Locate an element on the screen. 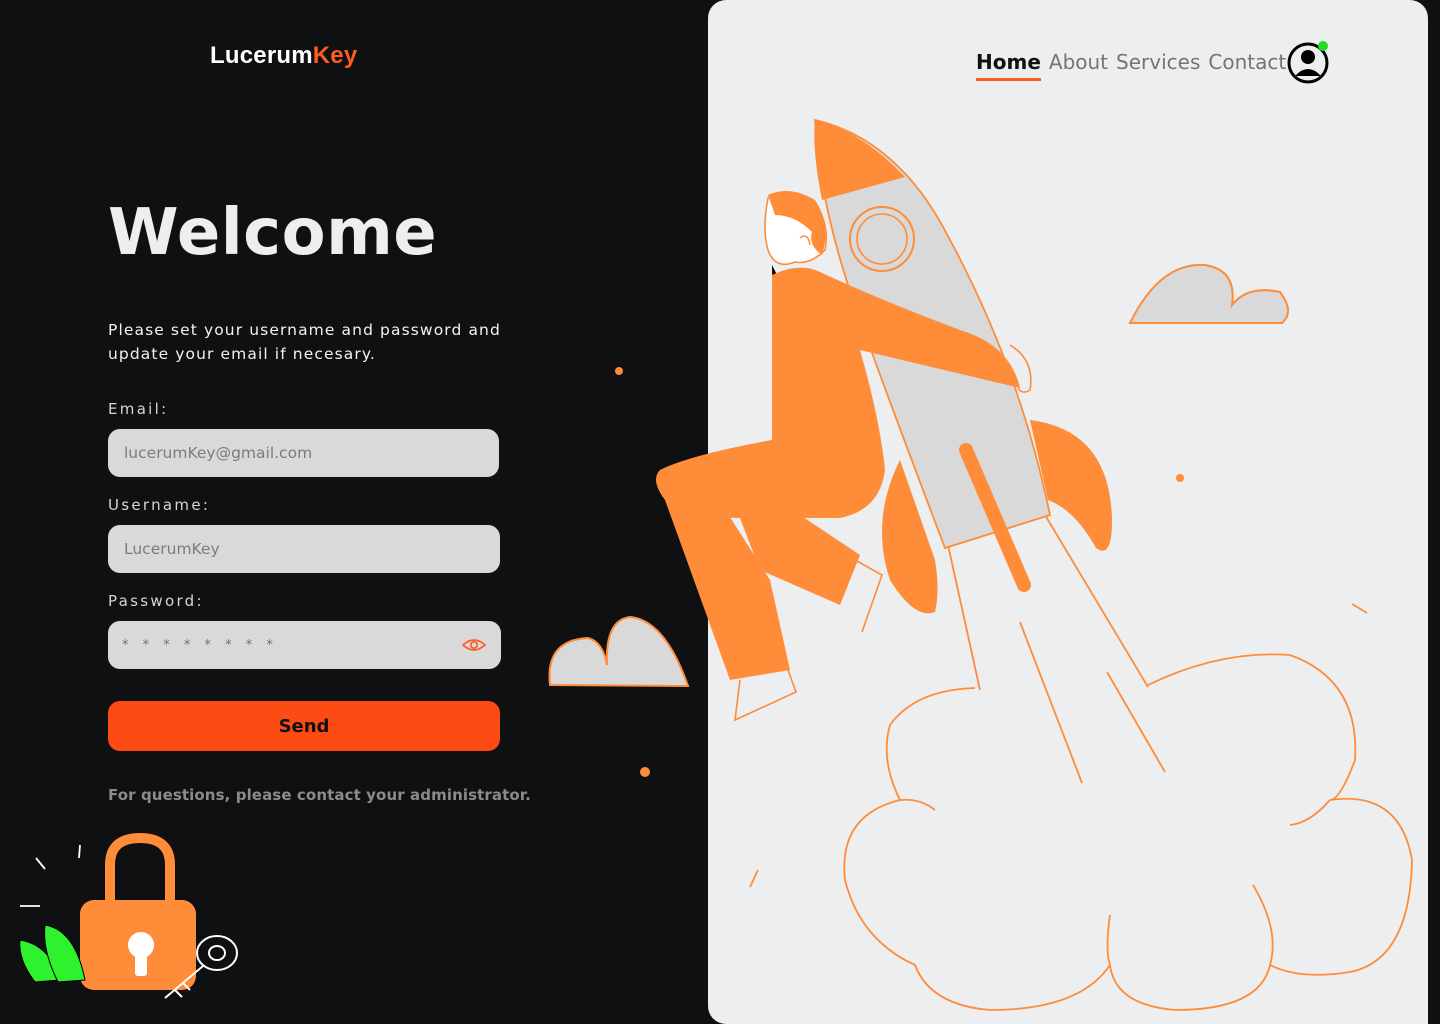  send-button: Send is located at coordinates (304, 726).